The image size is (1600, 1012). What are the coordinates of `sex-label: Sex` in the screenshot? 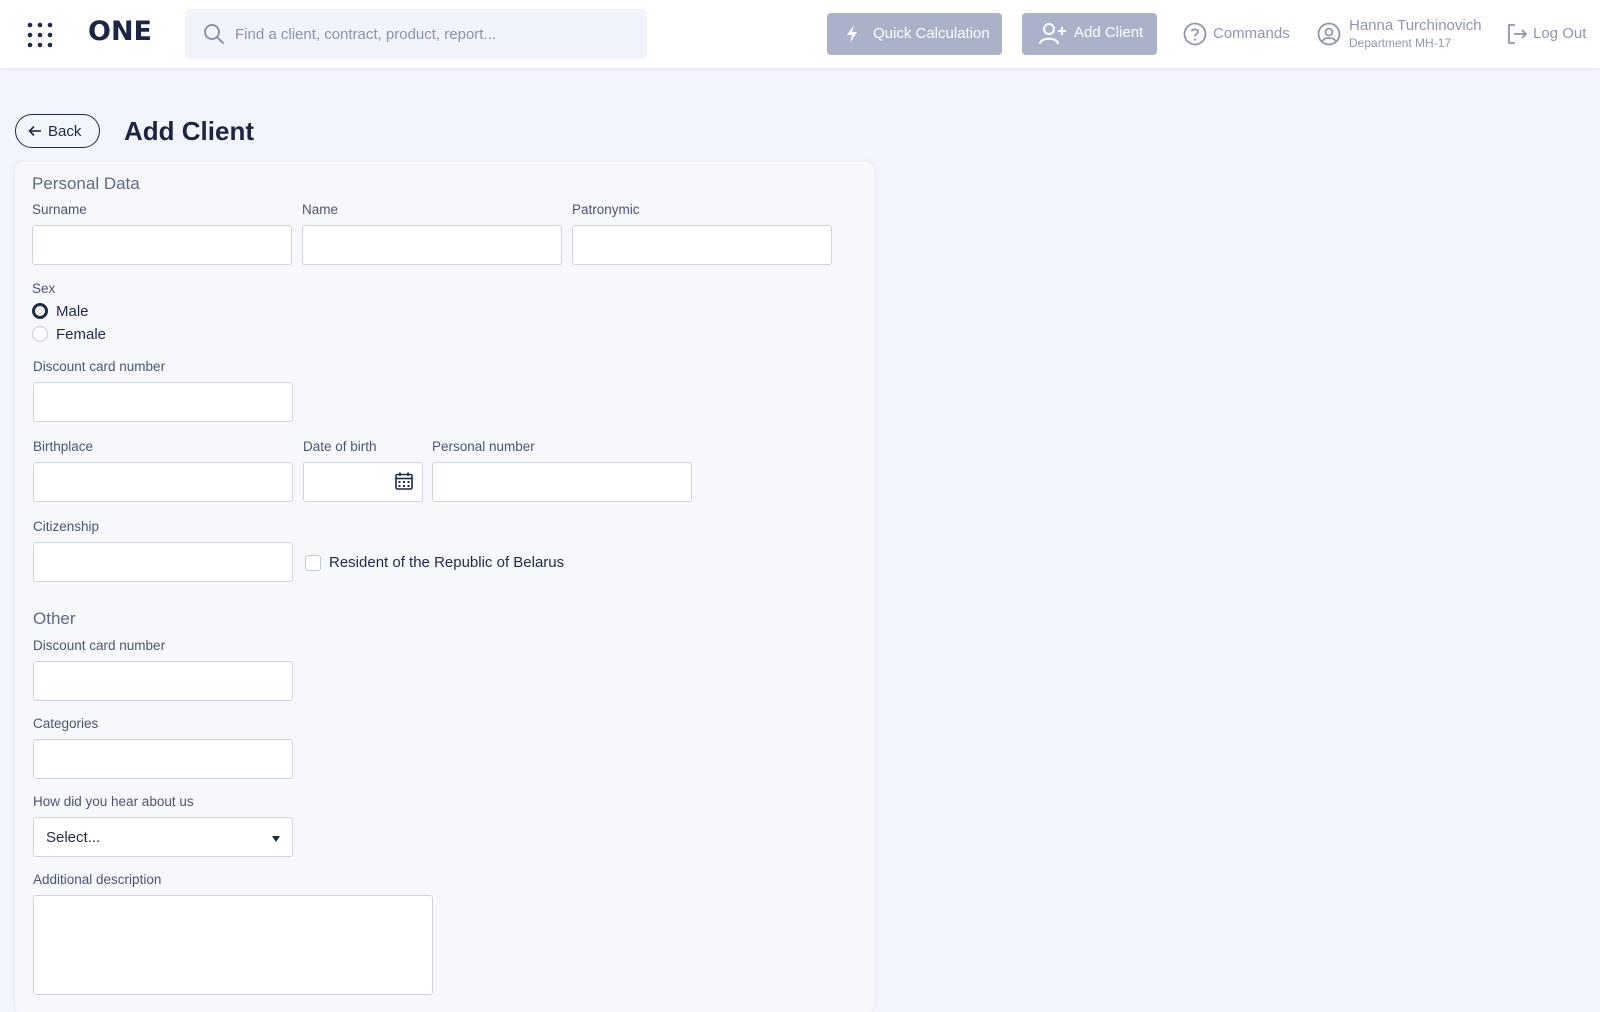 It's located at (44, 288).